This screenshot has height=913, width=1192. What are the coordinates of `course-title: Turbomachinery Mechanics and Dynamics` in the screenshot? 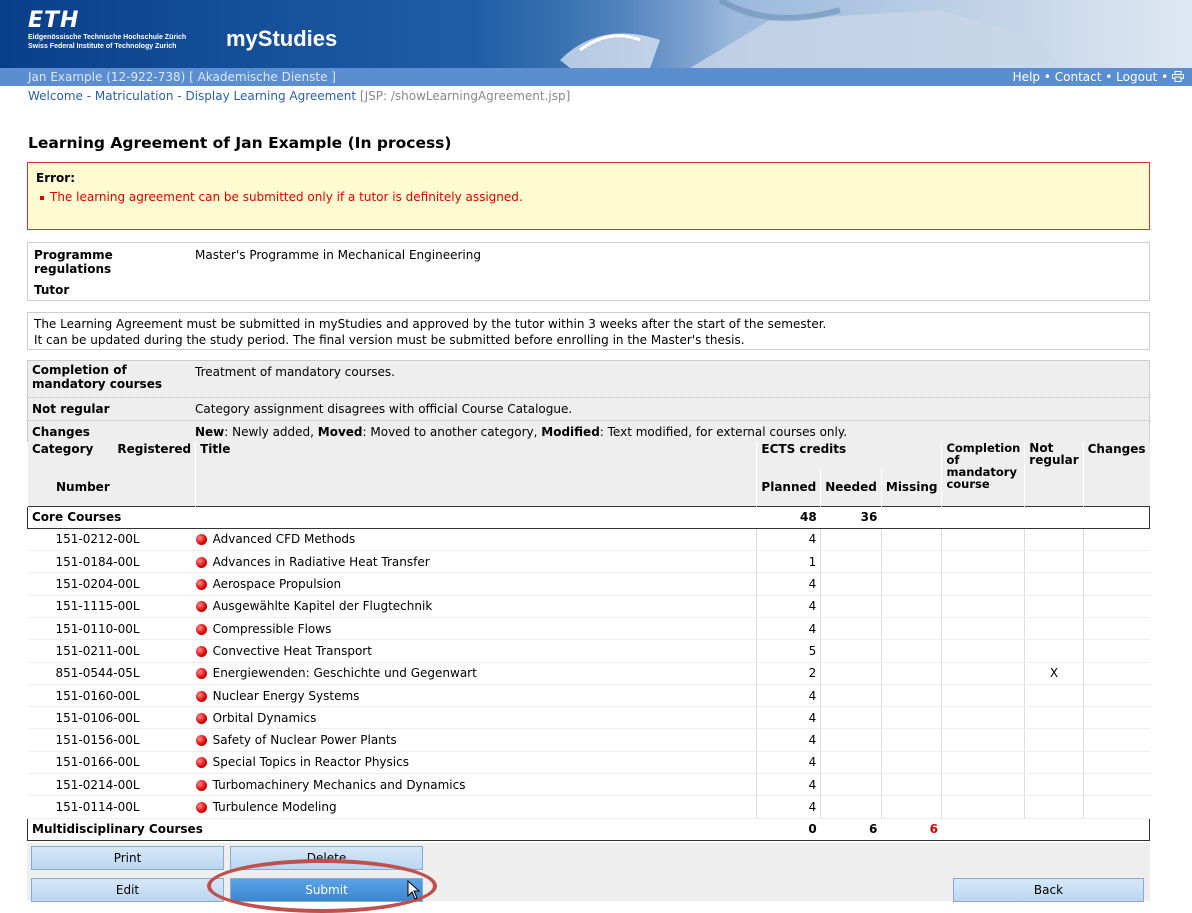 It's located at (339, 785).